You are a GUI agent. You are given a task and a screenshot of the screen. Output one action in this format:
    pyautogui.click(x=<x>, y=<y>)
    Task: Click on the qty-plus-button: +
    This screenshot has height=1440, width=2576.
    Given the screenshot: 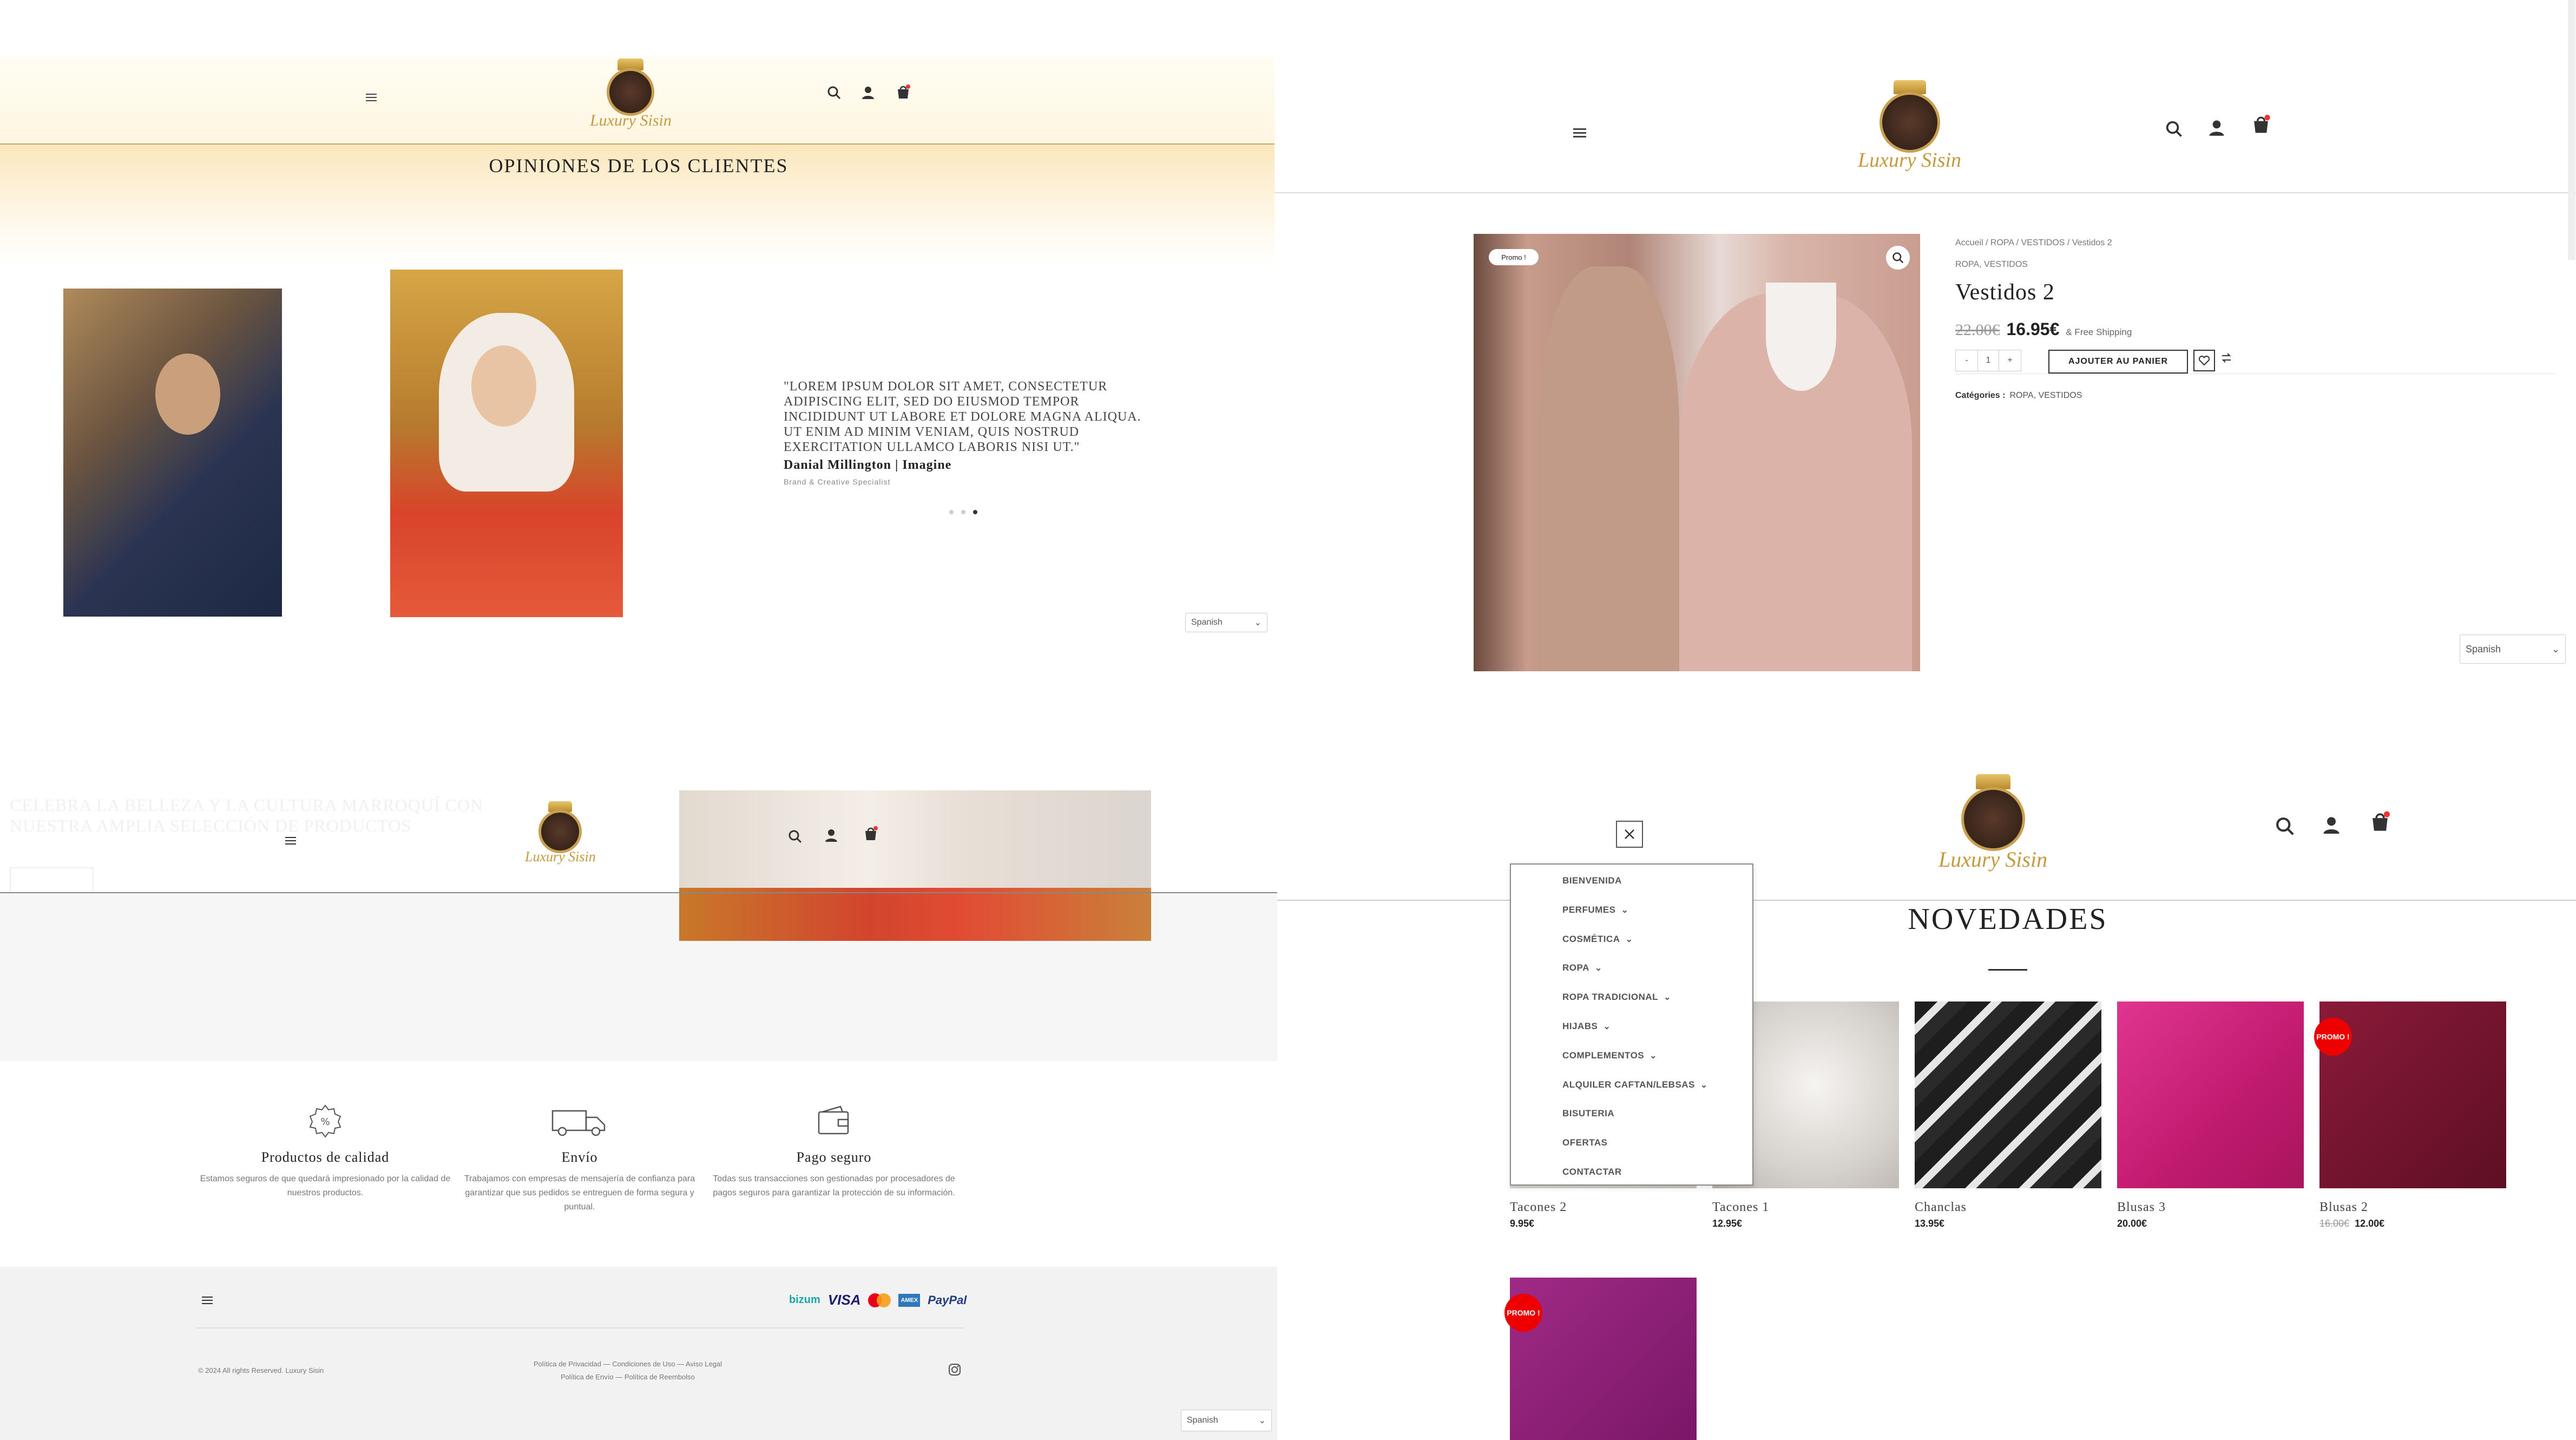 What is the action you would take?
    pyautogui.click(x=2010, y=360)
    